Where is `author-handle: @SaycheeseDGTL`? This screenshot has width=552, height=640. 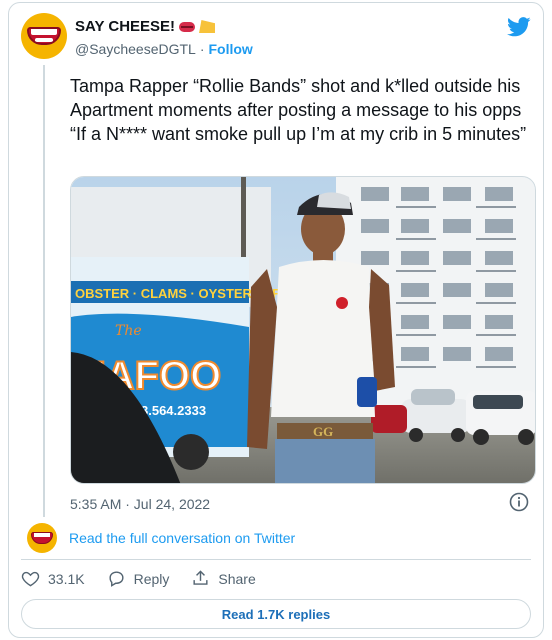 author-handle: @SaycheeseDGTL is located at coordinates (135, 49).